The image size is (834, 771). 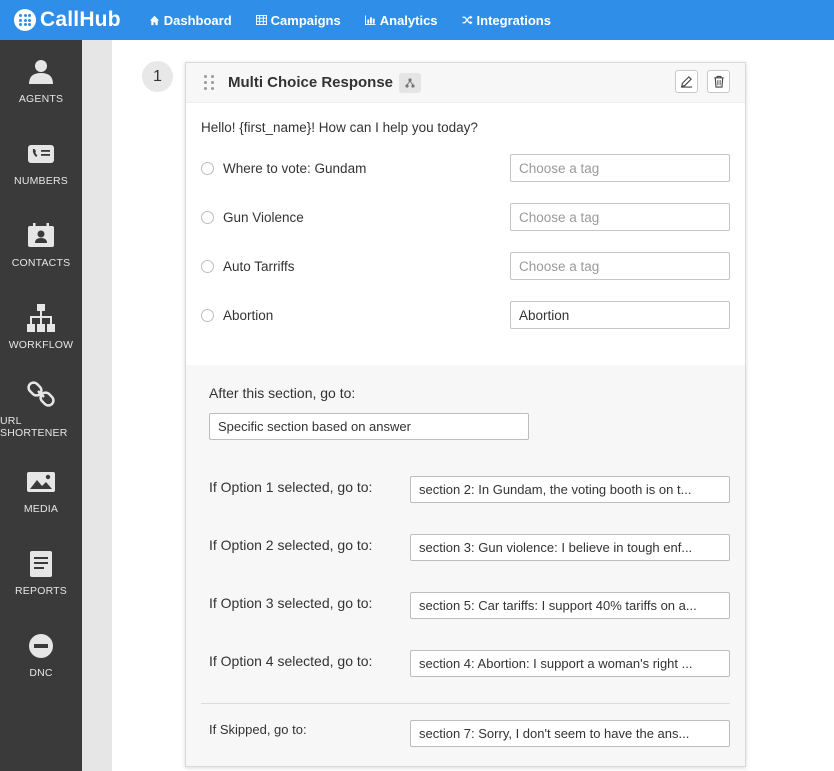 I want to click on nav-integrations-label: Integrations, so click(x=513, y=20).